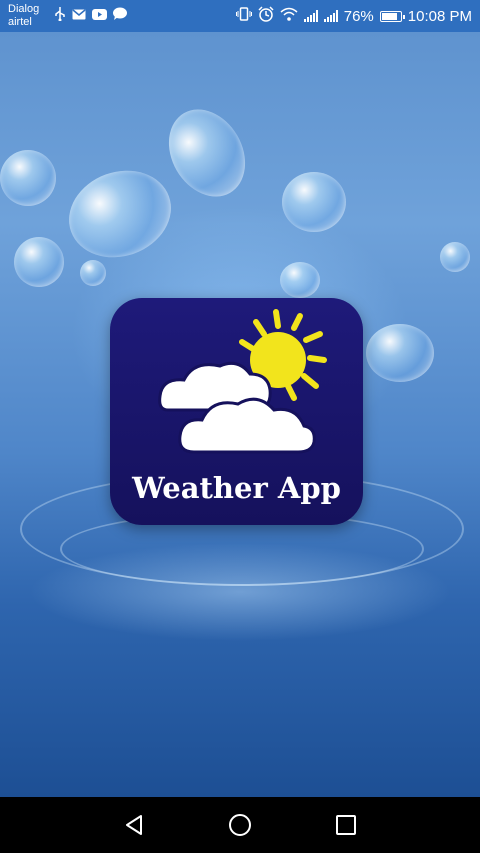 The width and height of the screenshot is (480, 853). I want to click on mail-icon, so click(79, 16).